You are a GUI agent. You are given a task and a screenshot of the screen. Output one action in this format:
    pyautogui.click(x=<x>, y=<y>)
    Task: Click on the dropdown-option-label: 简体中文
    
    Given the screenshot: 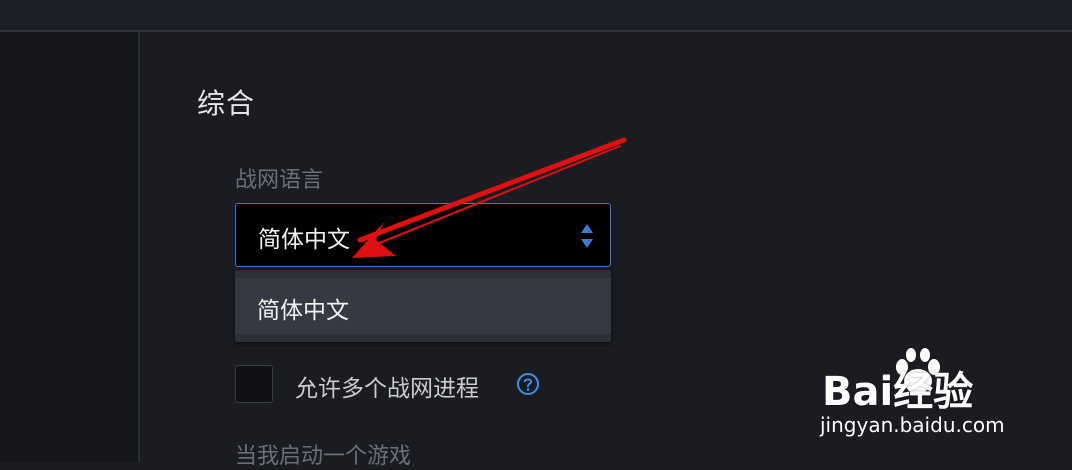 What is the action you would take?
    pyautogui.click(x=303, y=311)
    